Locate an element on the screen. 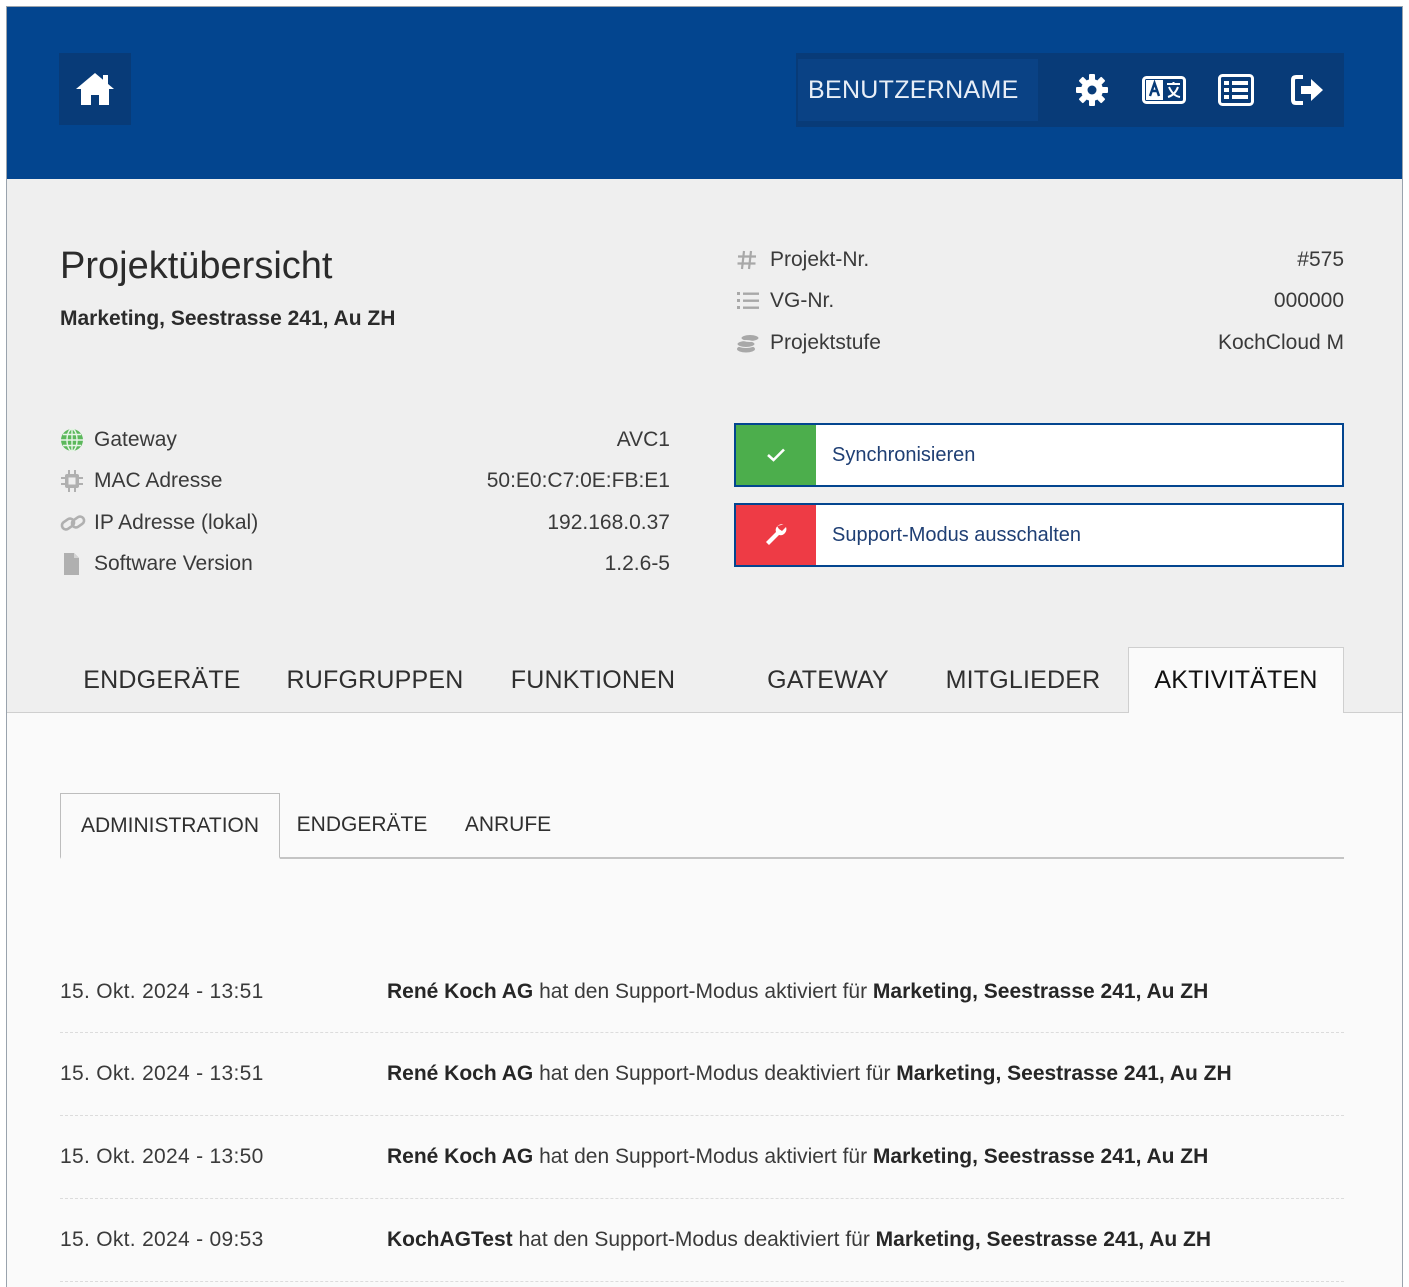  coins-icon is located at coordinates (750, 343).